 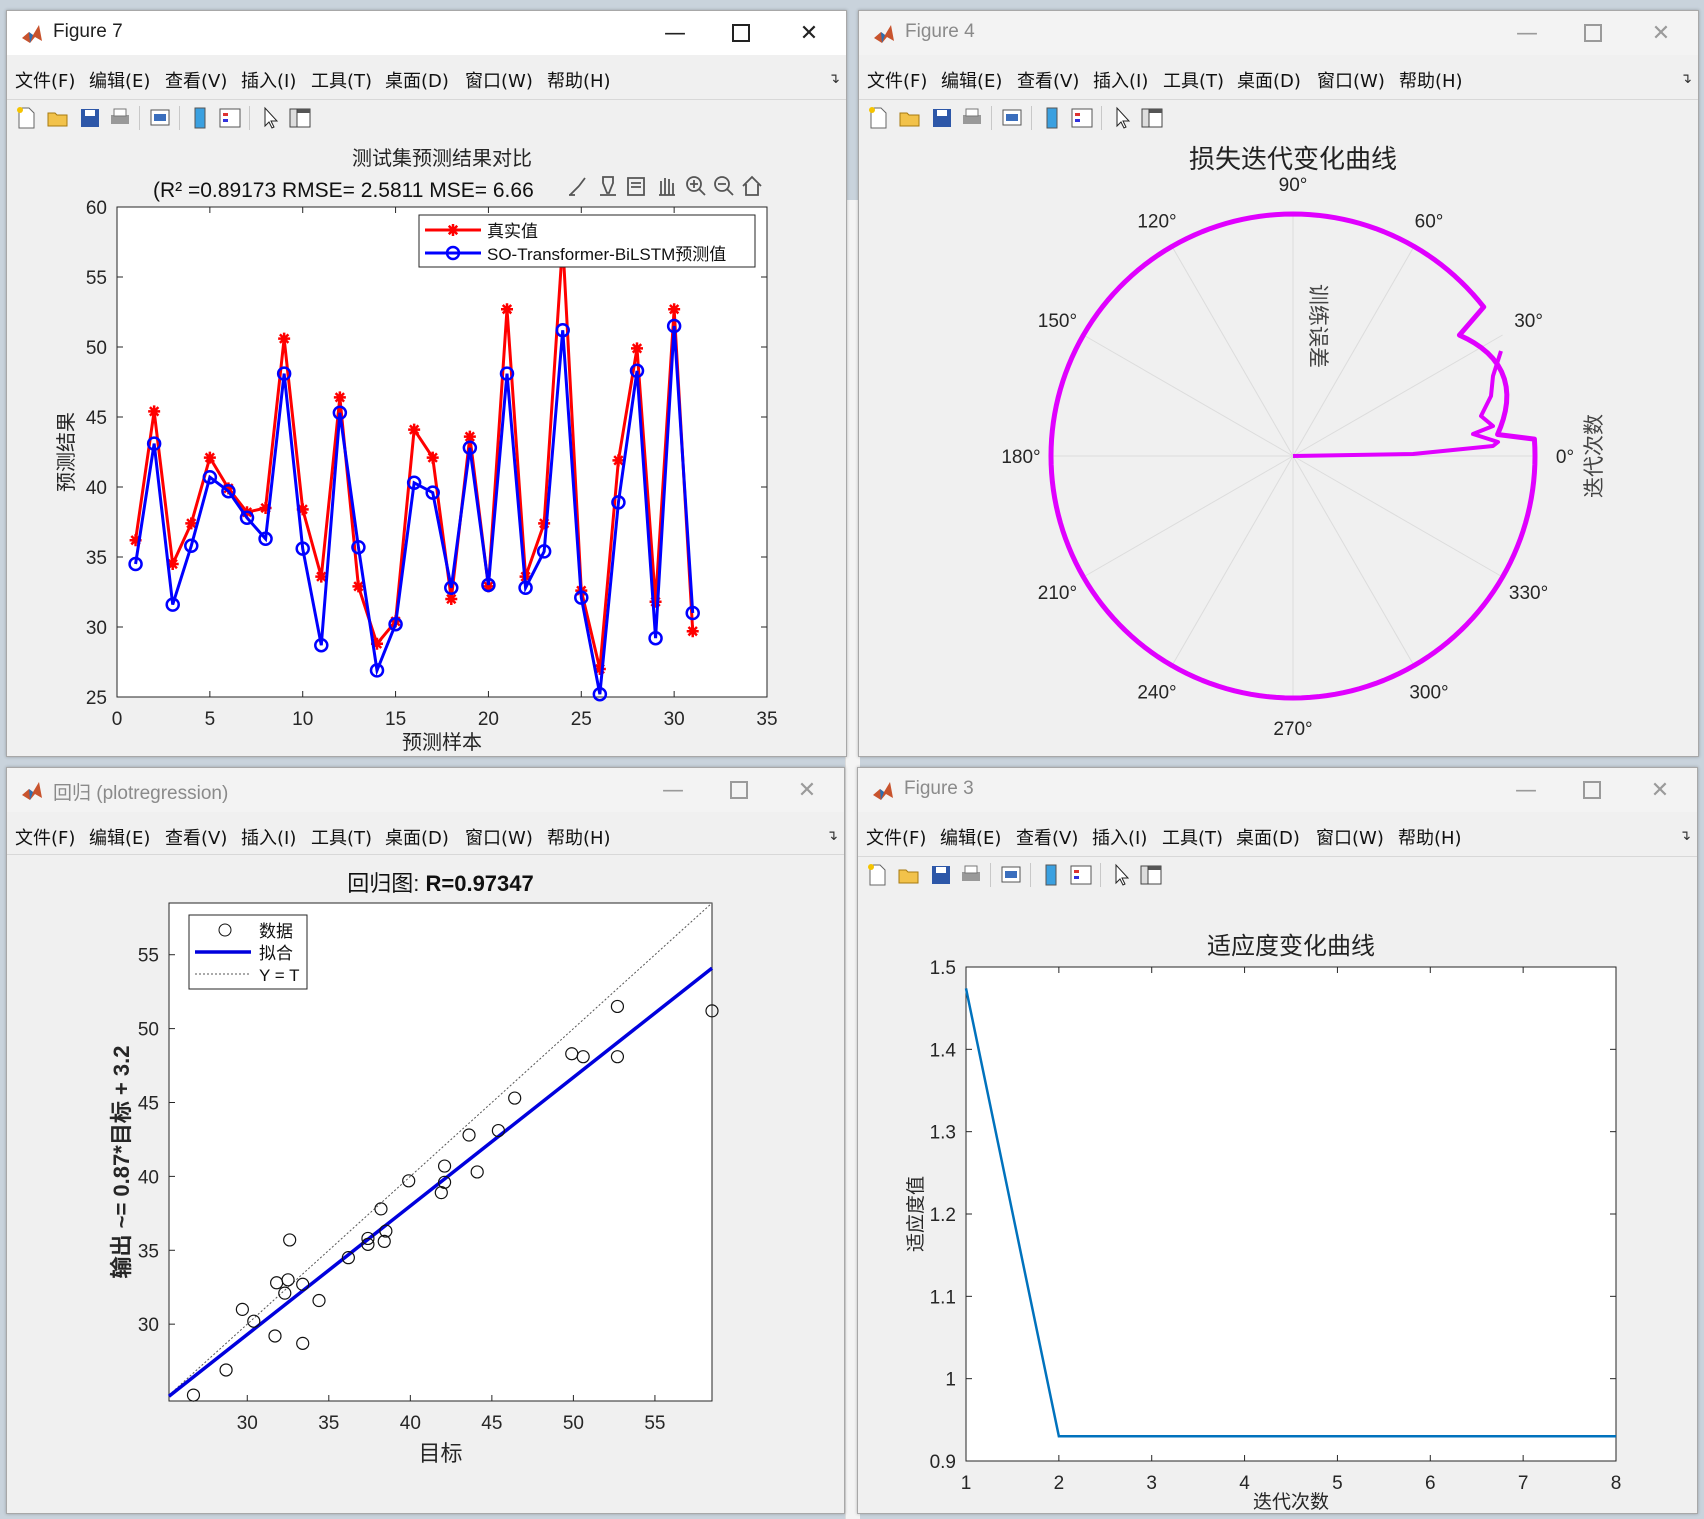 What do you see at coordinates (608, 186) in the screenshot?
I see `data-tips-icon` at bounding box center [608, 186].